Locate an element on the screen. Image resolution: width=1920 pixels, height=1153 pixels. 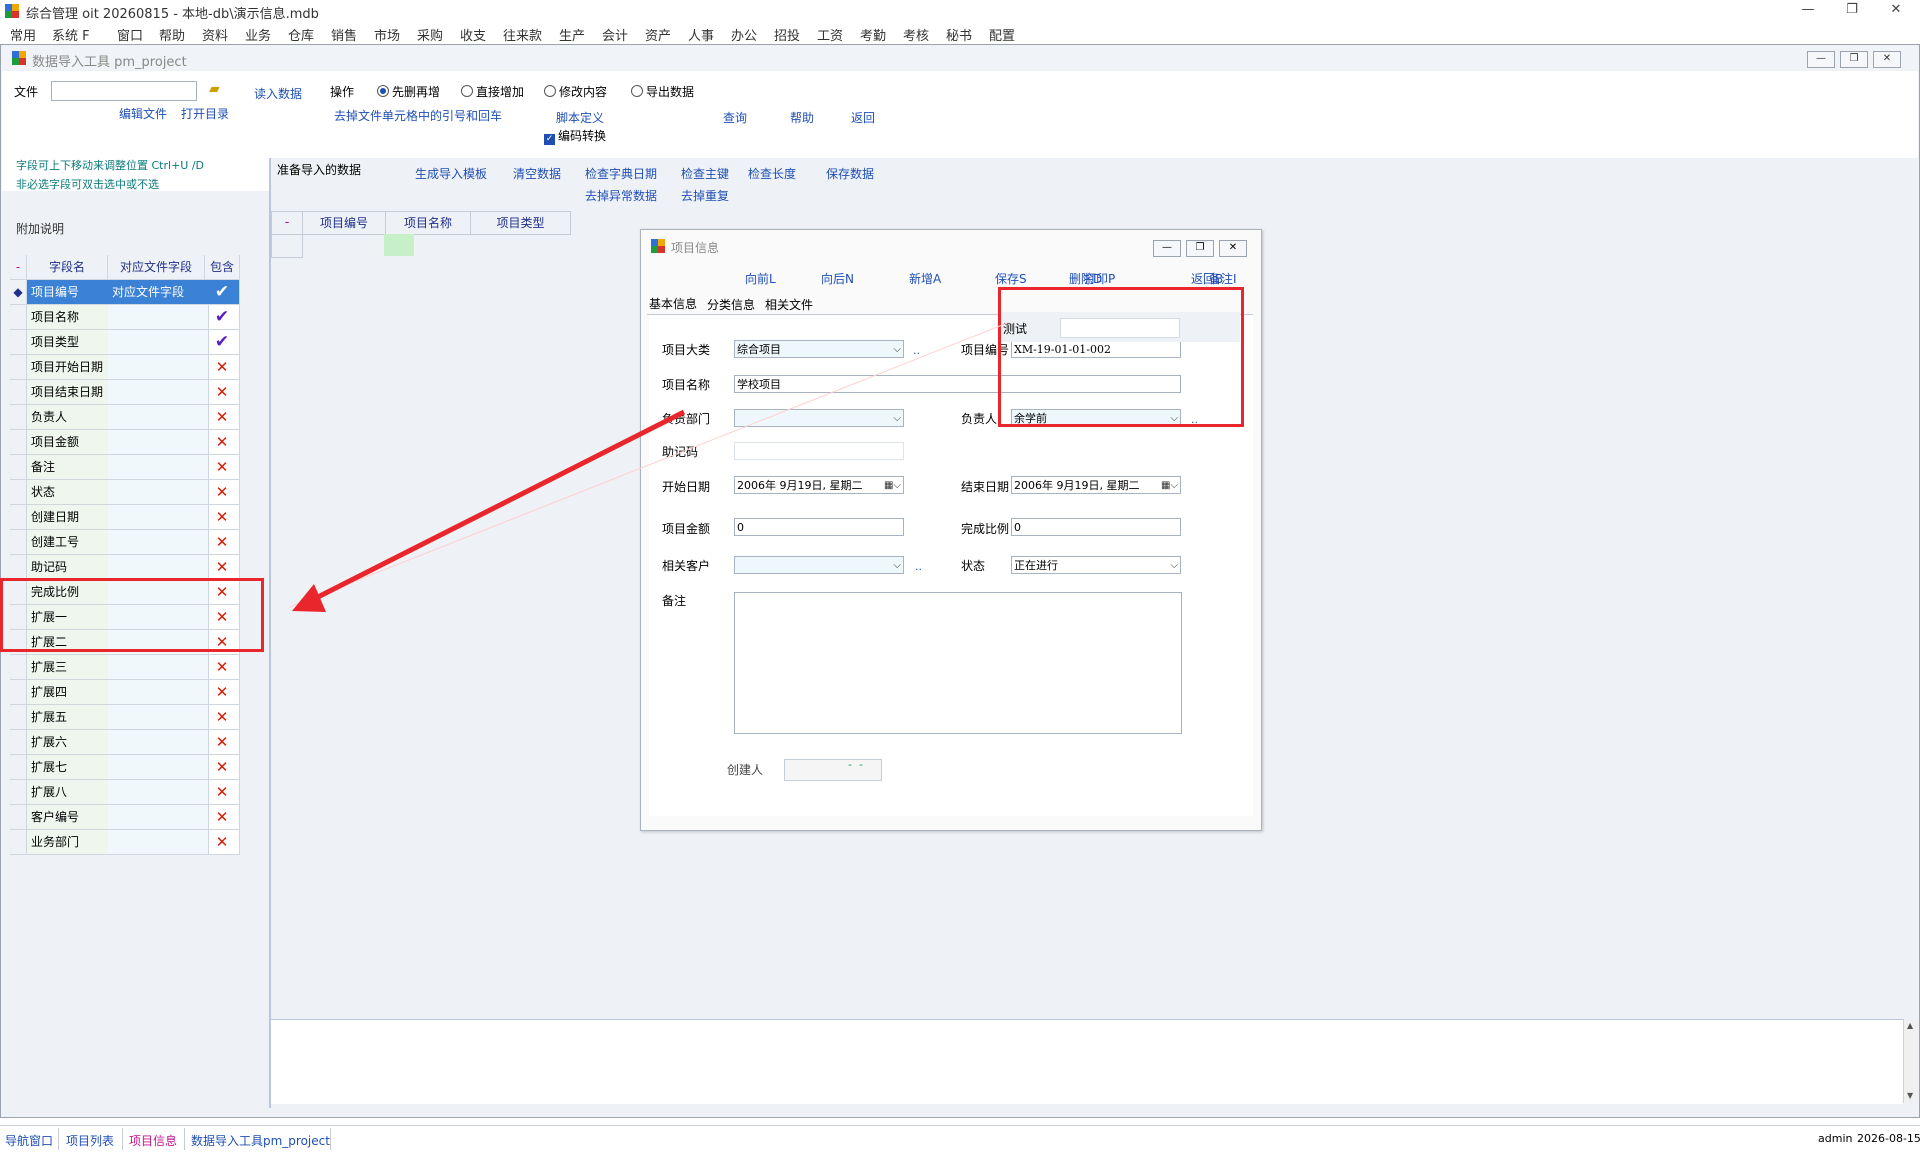
preview-row-selector is located at coordinates (287, 246).